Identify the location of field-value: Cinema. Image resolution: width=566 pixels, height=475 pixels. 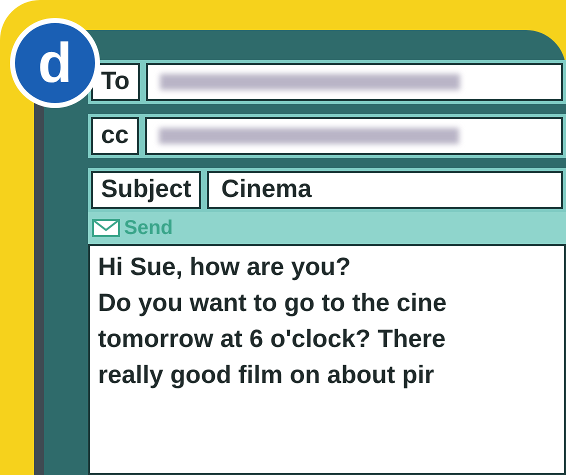
(266, 190).